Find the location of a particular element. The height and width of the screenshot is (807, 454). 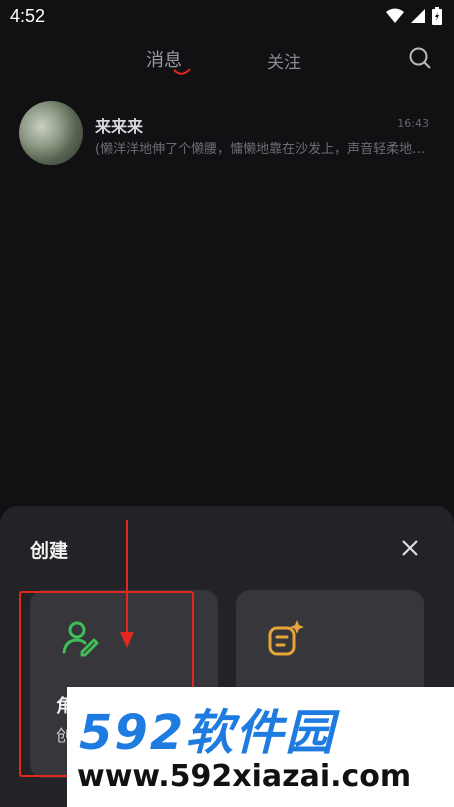

watermark-url: www.592xiazai.com is located at coordinates (244, 776).